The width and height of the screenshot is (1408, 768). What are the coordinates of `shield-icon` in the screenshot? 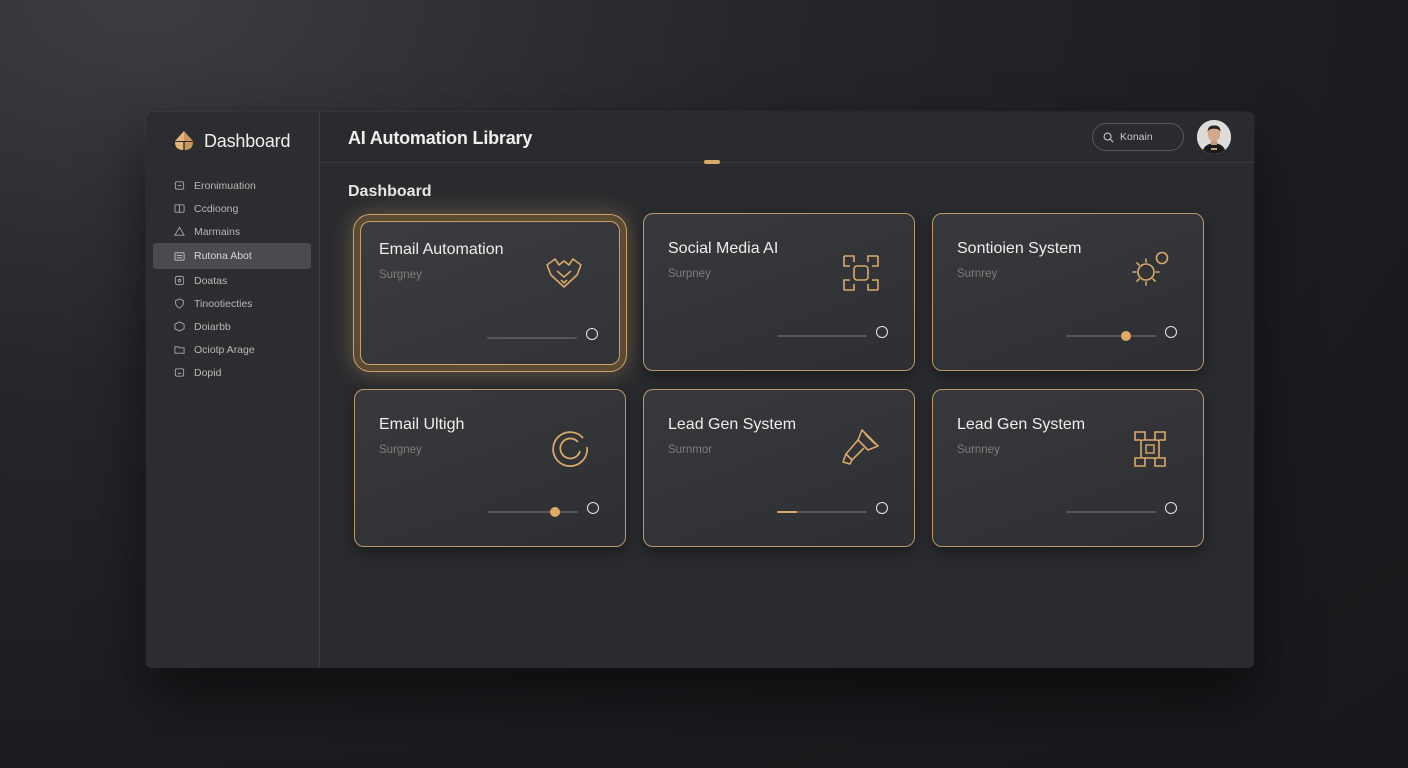 It's located at (179, 303).